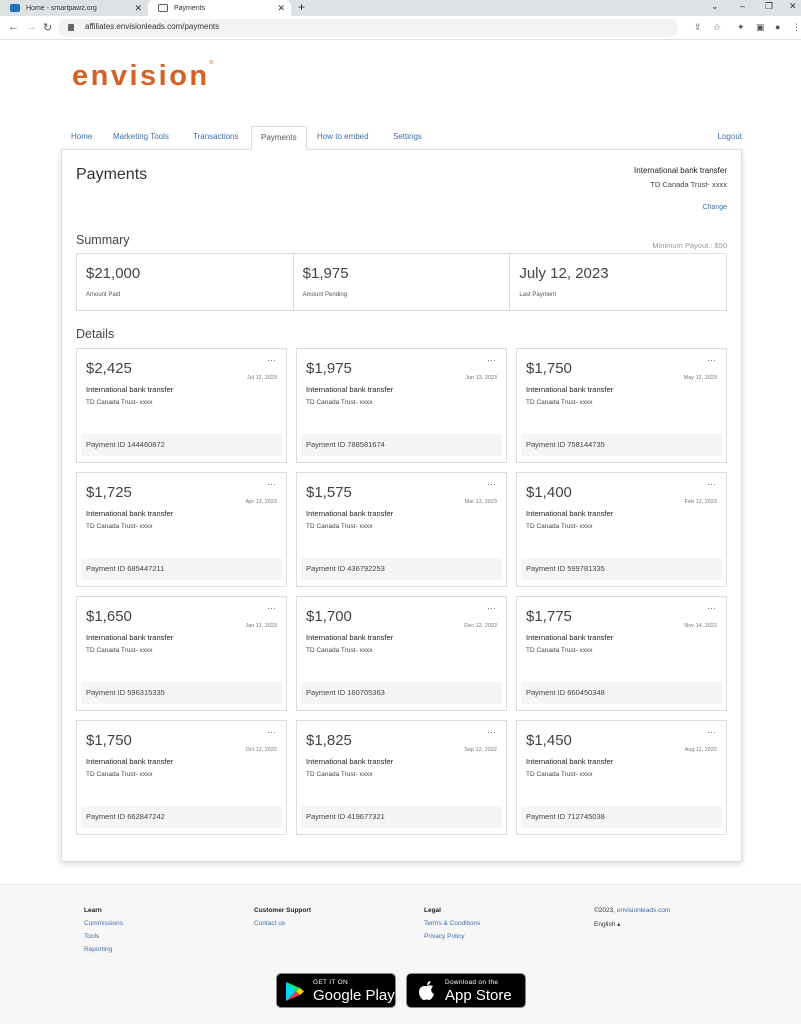  Describe the element at coordinates (13, 27) in the screenshot. I see `back-arrow-icon: ←` at that location.